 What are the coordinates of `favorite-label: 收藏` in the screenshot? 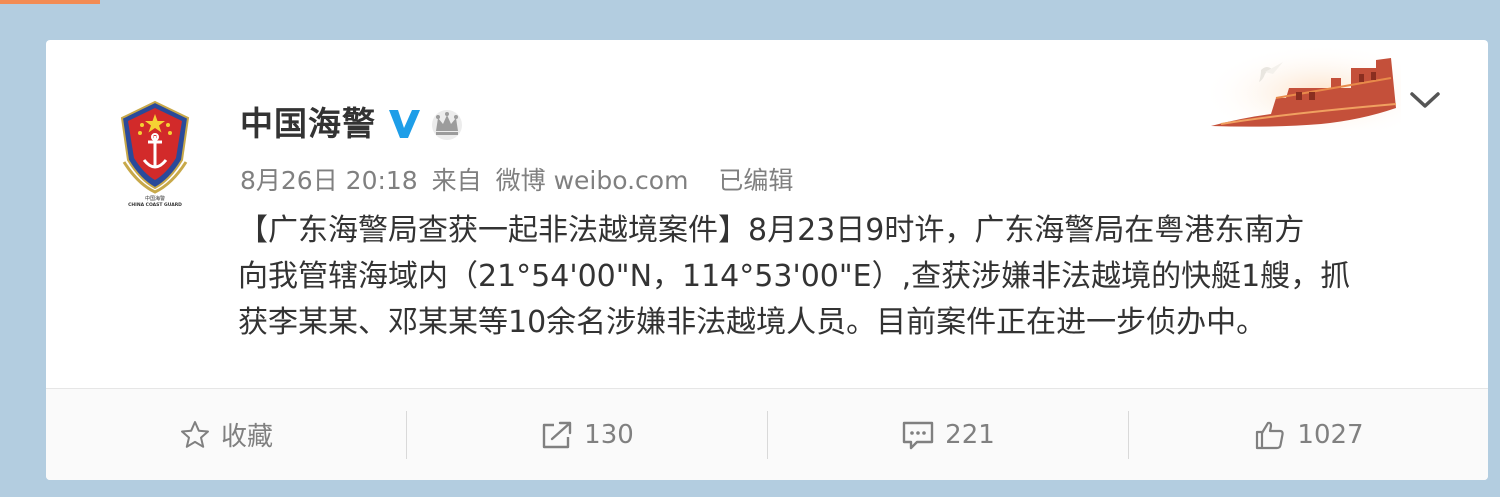 It's located at (246, 437).